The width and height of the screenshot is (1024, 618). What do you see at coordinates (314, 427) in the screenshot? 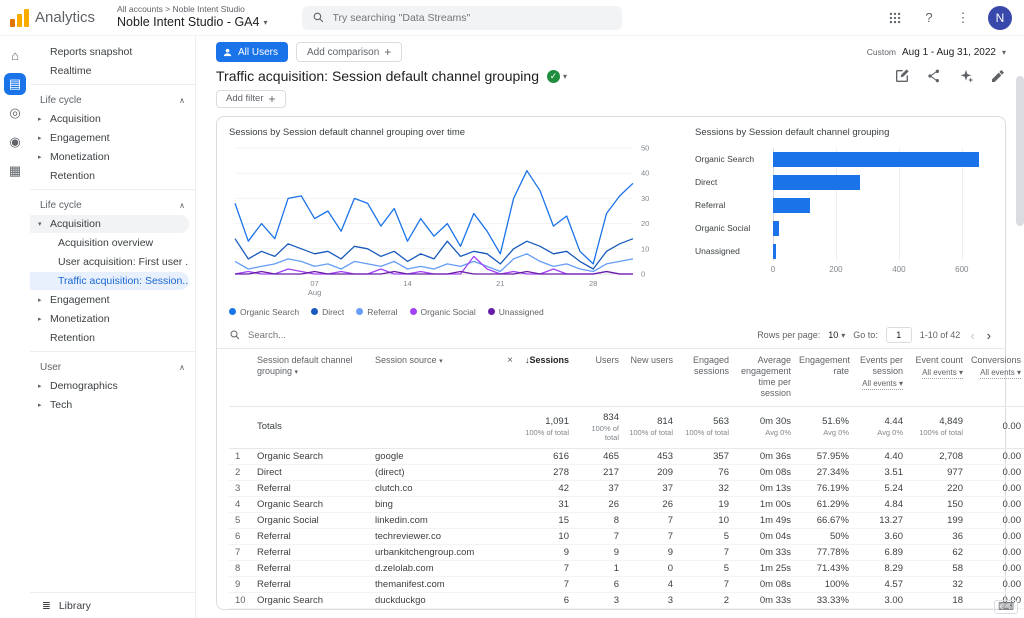
I see `totals-label: Totals` at bounding box center [314, 427].